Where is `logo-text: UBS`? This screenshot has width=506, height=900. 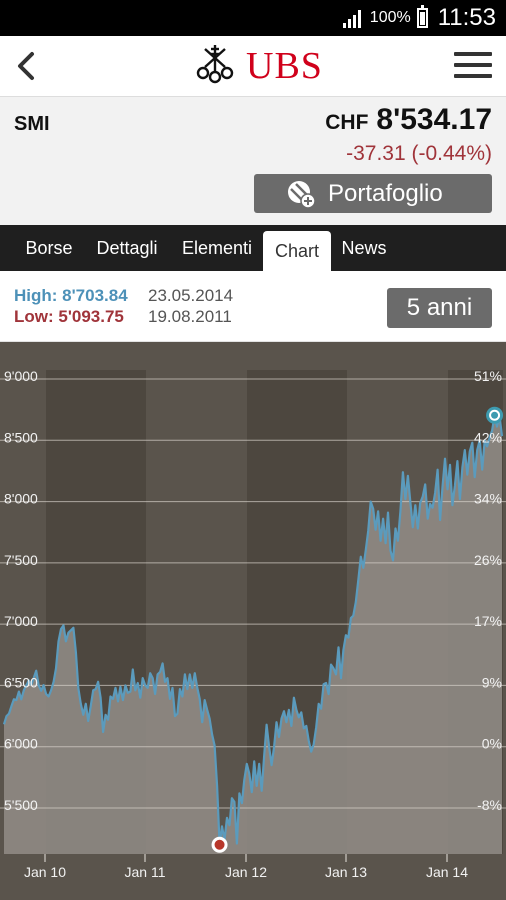
logo-text: UBS is located at coordinates (284, 66).